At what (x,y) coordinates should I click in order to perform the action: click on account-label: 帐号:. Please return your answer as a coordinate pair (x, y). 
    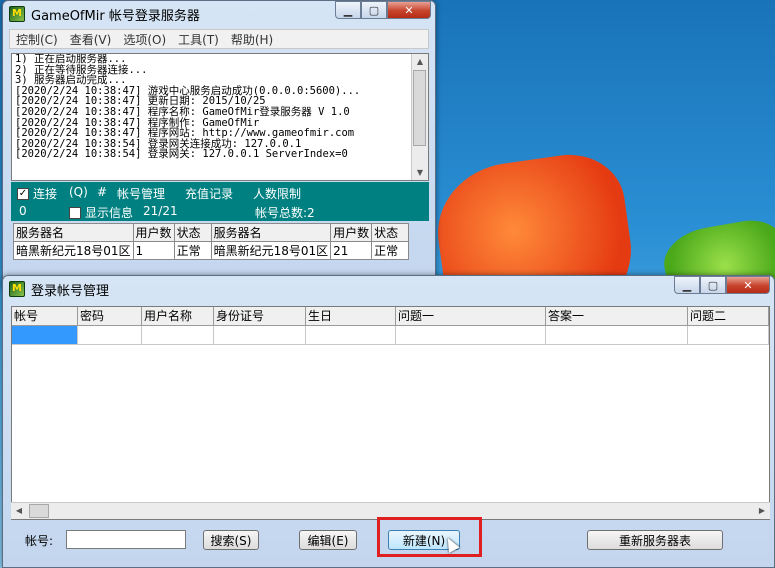
    Looking at the image, I should click on (39, 541).